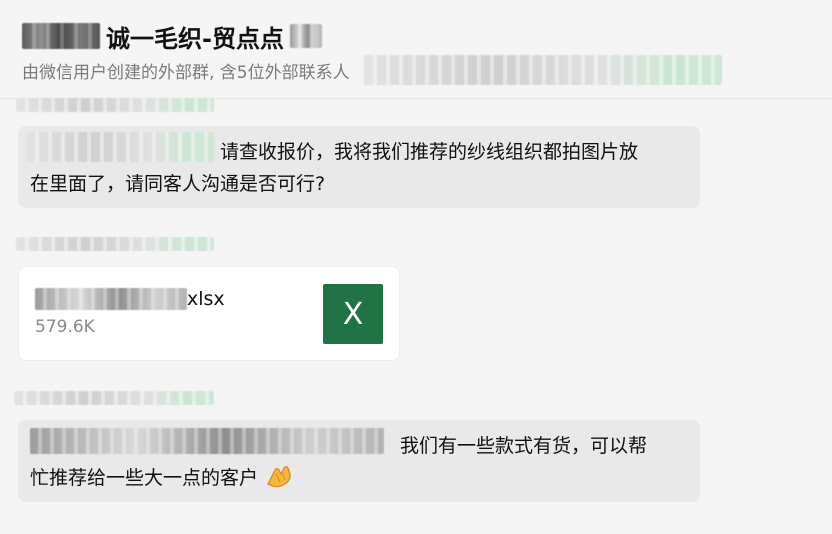  I want to click on file-name-row: xlsx, so click(130, 299).